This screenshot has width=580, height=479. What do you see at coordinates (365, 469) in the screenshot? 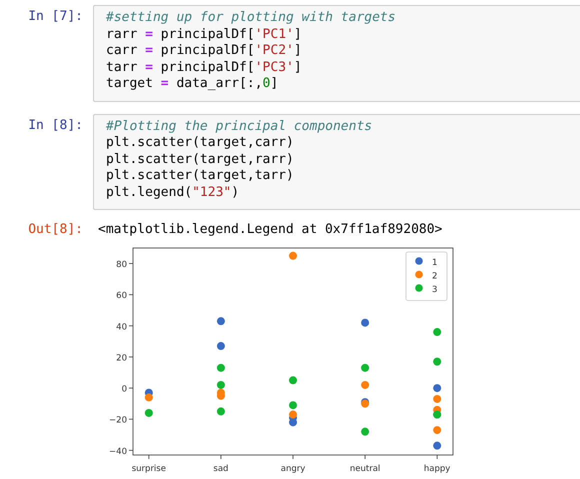
I see `x-tick-label: neutral` at bounding box center [365, 469].